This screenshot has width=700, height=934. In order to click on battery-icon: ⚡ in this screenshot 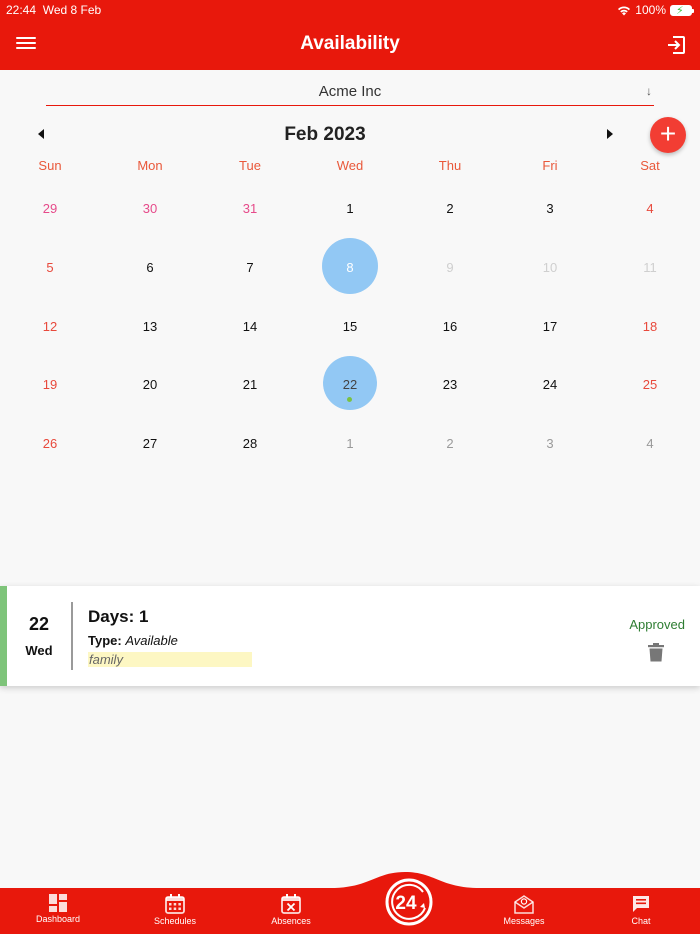, I will do `click(682, 10)`.